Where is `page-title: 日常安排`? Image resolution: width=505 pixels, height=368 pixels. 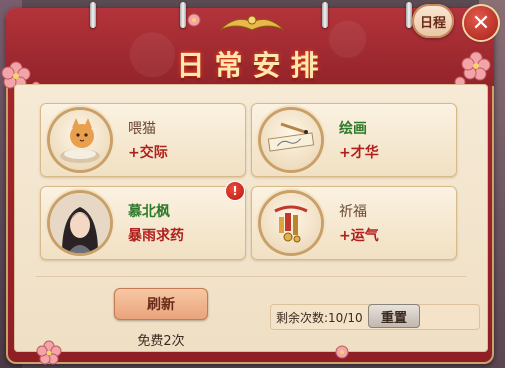 page-title: 日常安排 is located at coordinates (252, 65).